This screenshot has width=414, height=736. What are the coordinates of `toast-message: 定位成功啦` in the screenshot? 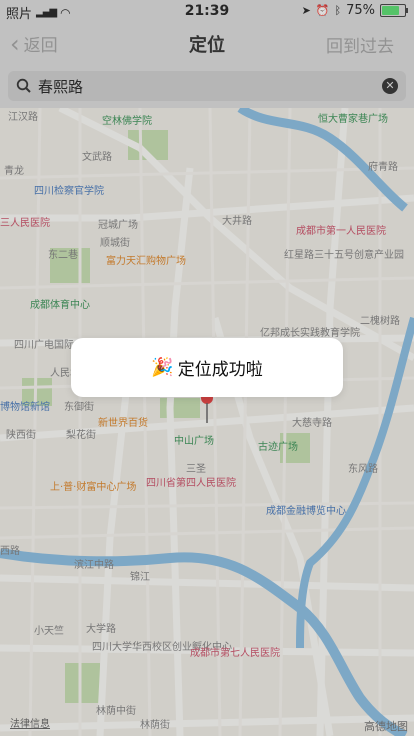 It's located at (220, 370).